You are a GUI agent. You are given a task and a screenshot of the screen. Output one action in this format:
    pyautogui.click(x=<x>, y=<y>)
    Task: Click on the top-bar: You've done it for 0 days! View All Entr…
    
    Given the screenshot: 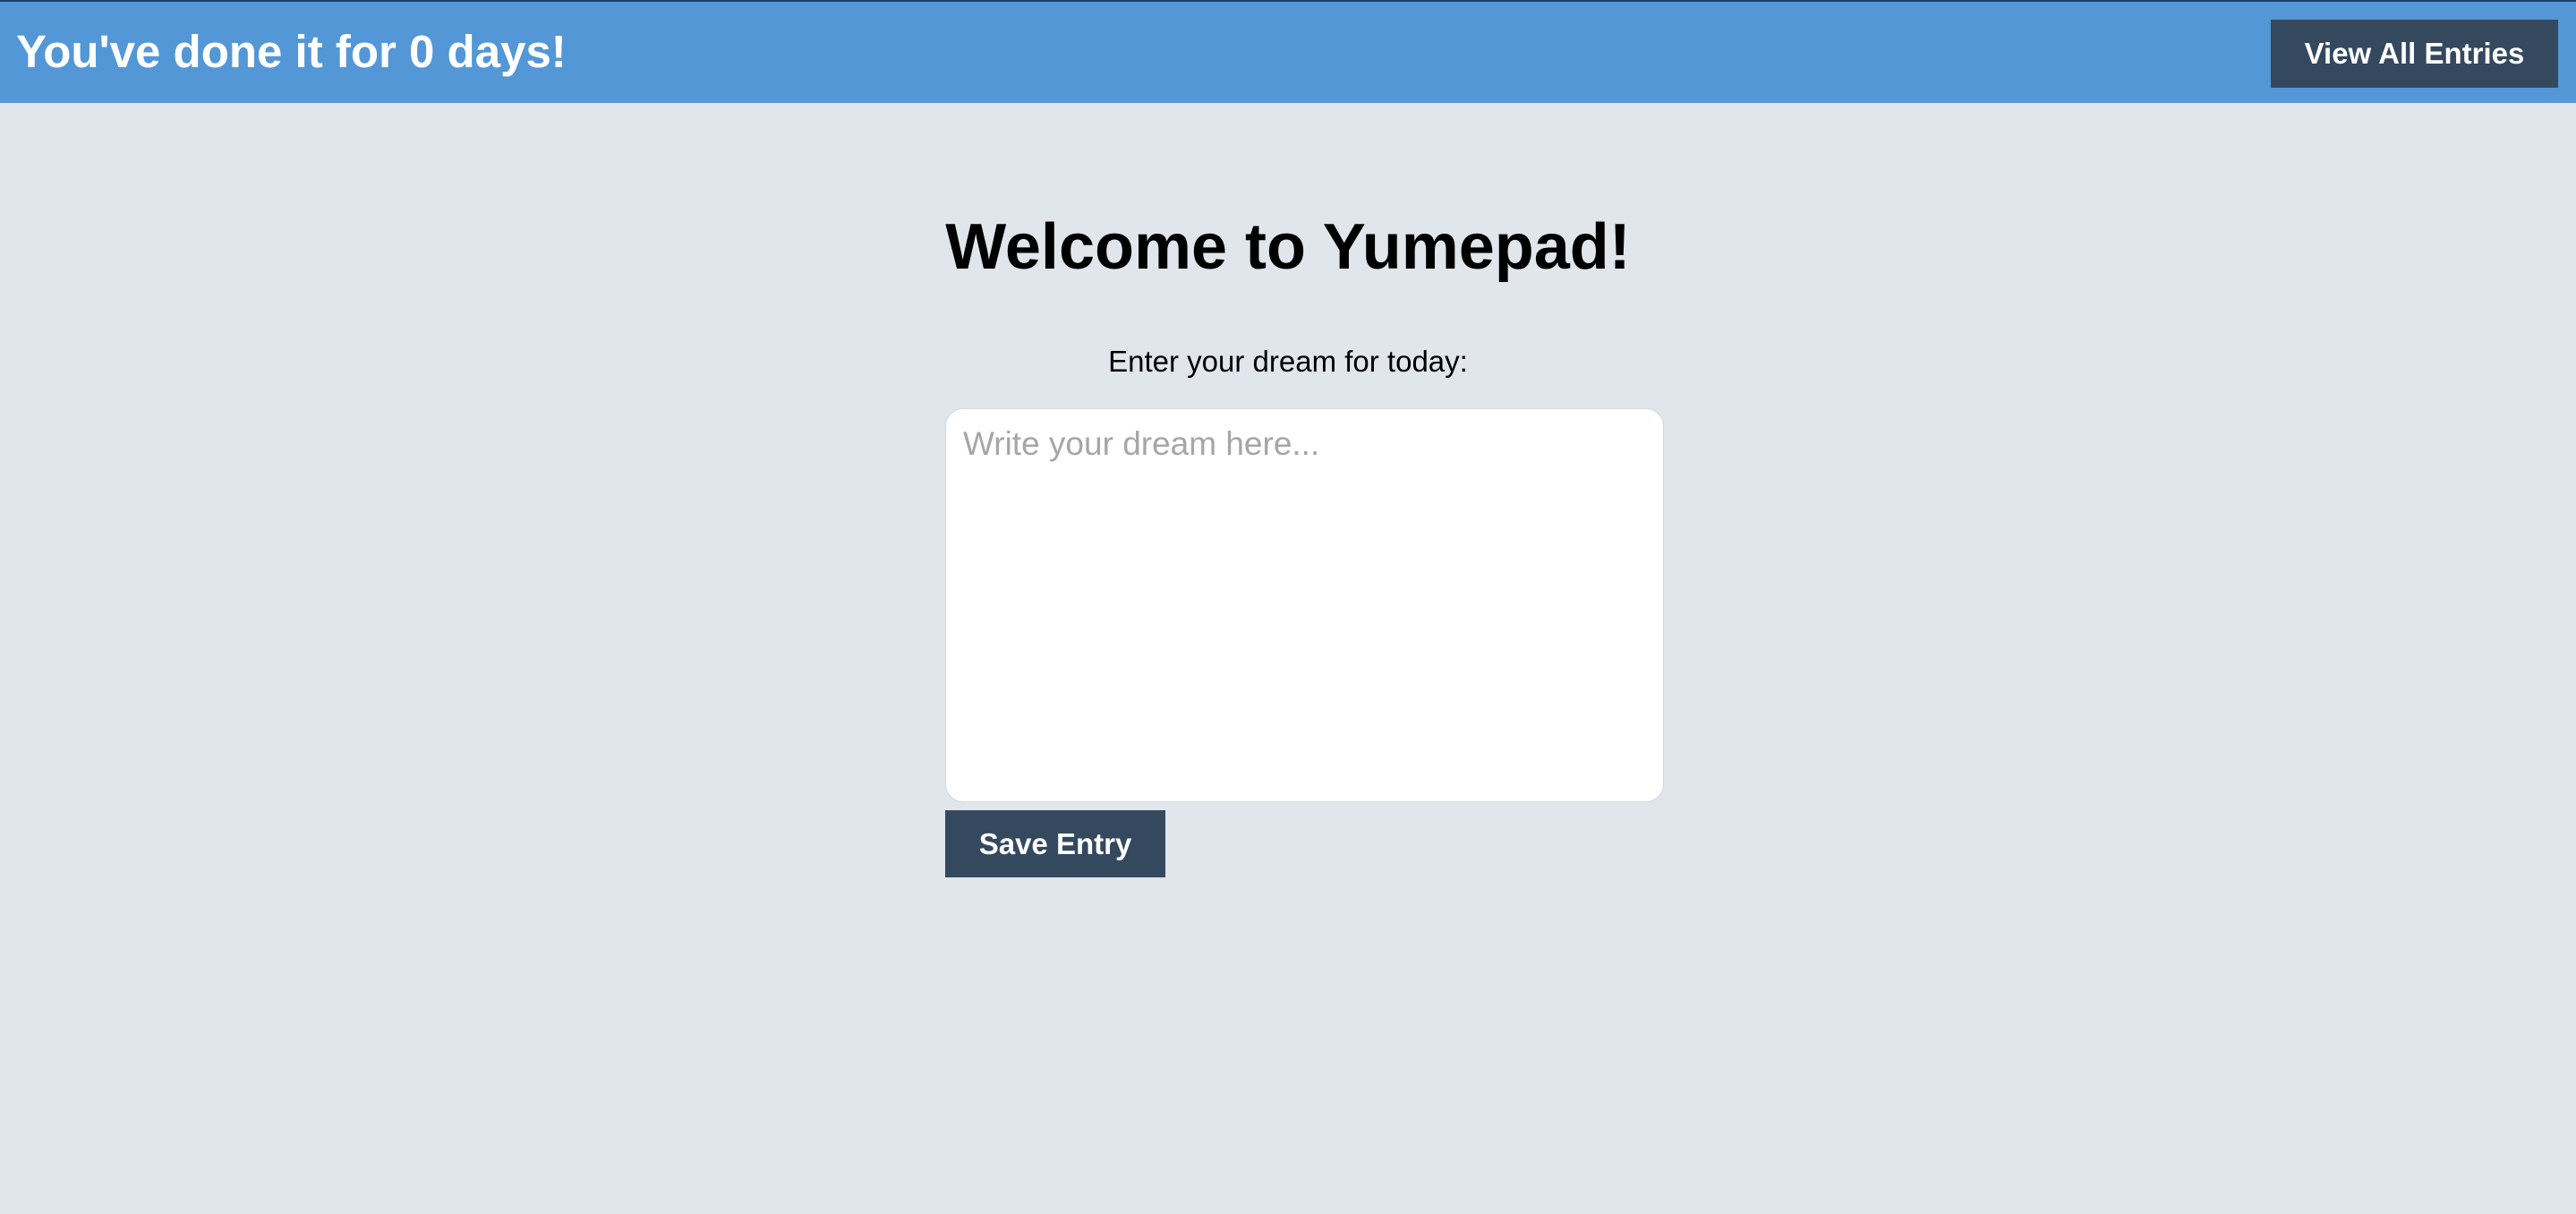 What is the action you would take?
    pyautogui.click(x=1288, y=51)
    